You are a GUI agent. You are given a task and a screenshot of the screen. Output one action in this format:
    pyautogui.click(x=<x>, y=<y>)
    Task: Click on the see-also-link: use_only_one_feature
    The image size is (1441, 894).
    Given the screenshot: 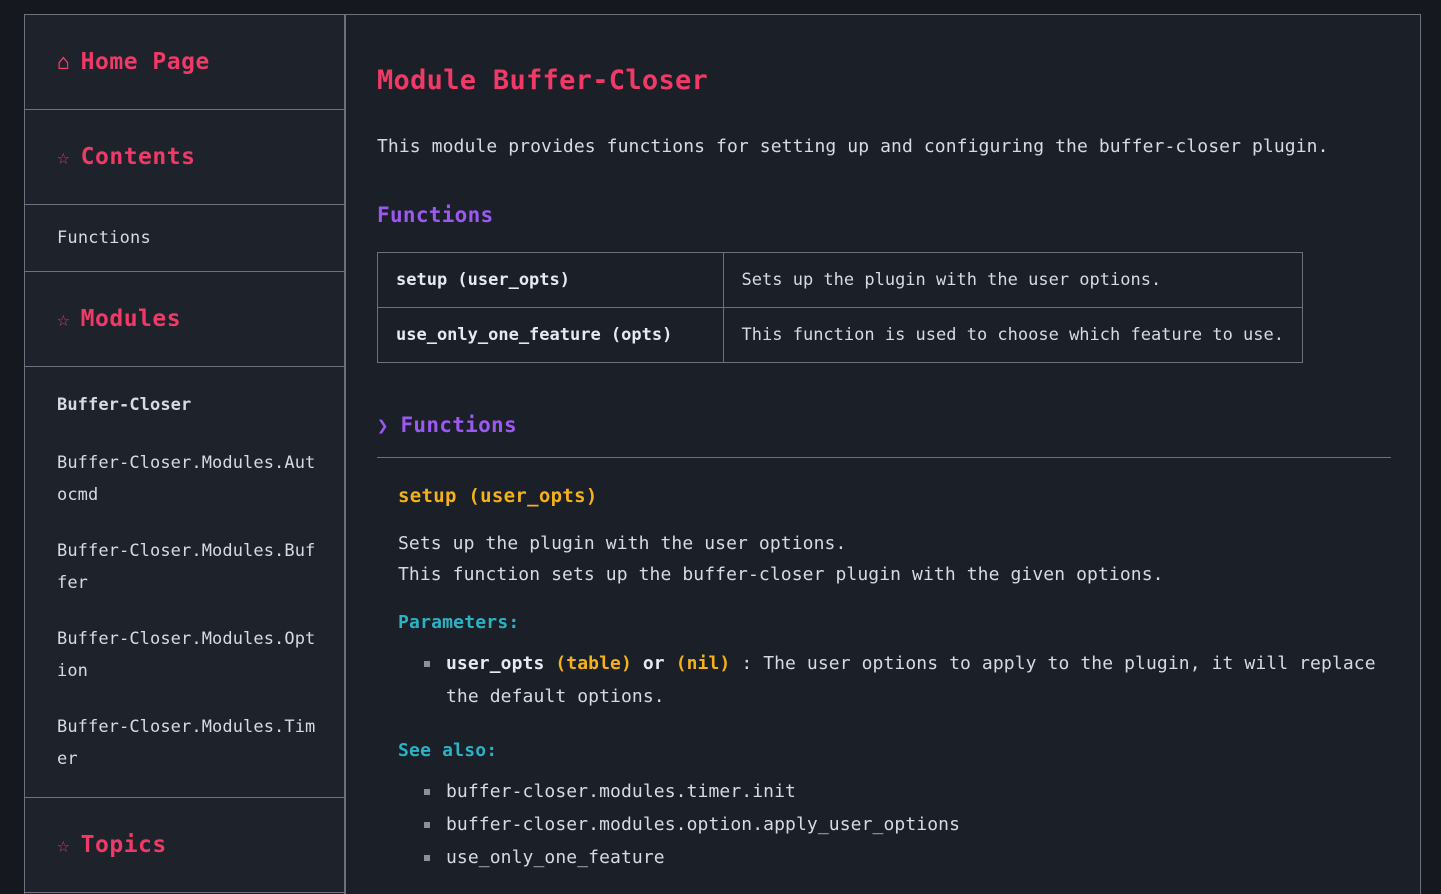 What is the action you would take?
    pyautogui.click(x=555, y=857)
    